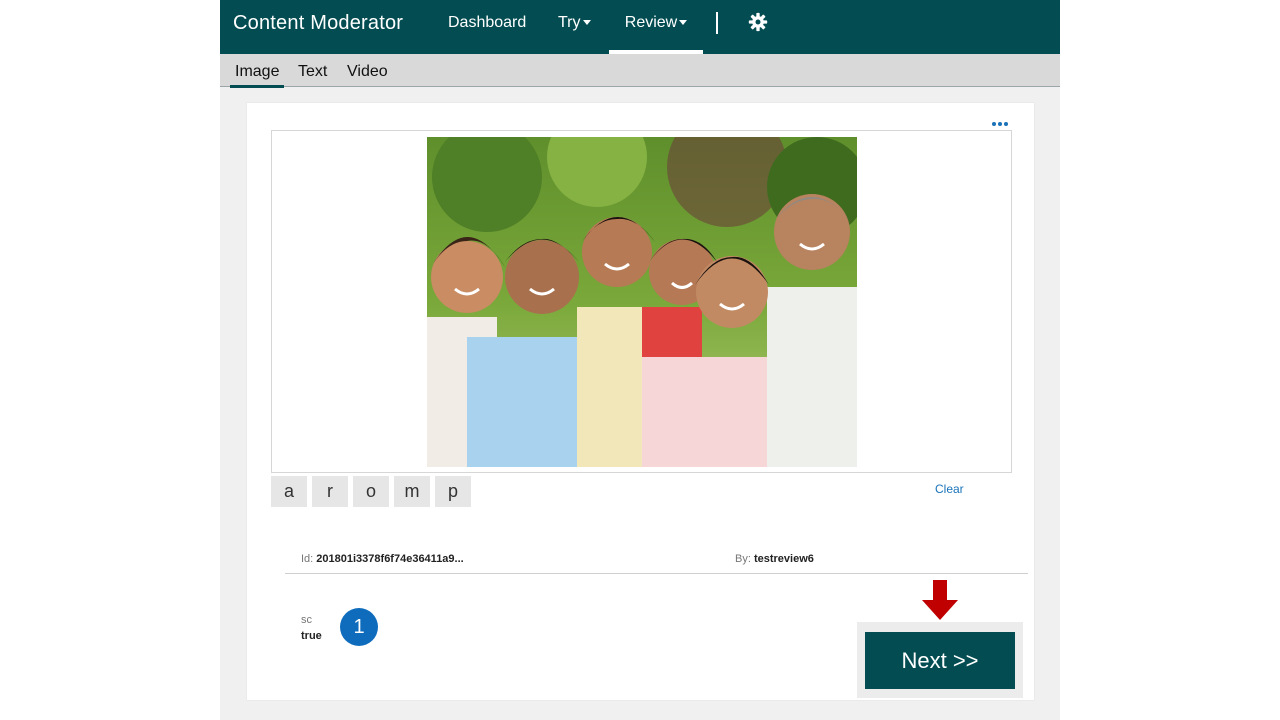  Describe the element at coordinates (289, 491) in the screenshot. I see `tag-a-button: a` at that location.